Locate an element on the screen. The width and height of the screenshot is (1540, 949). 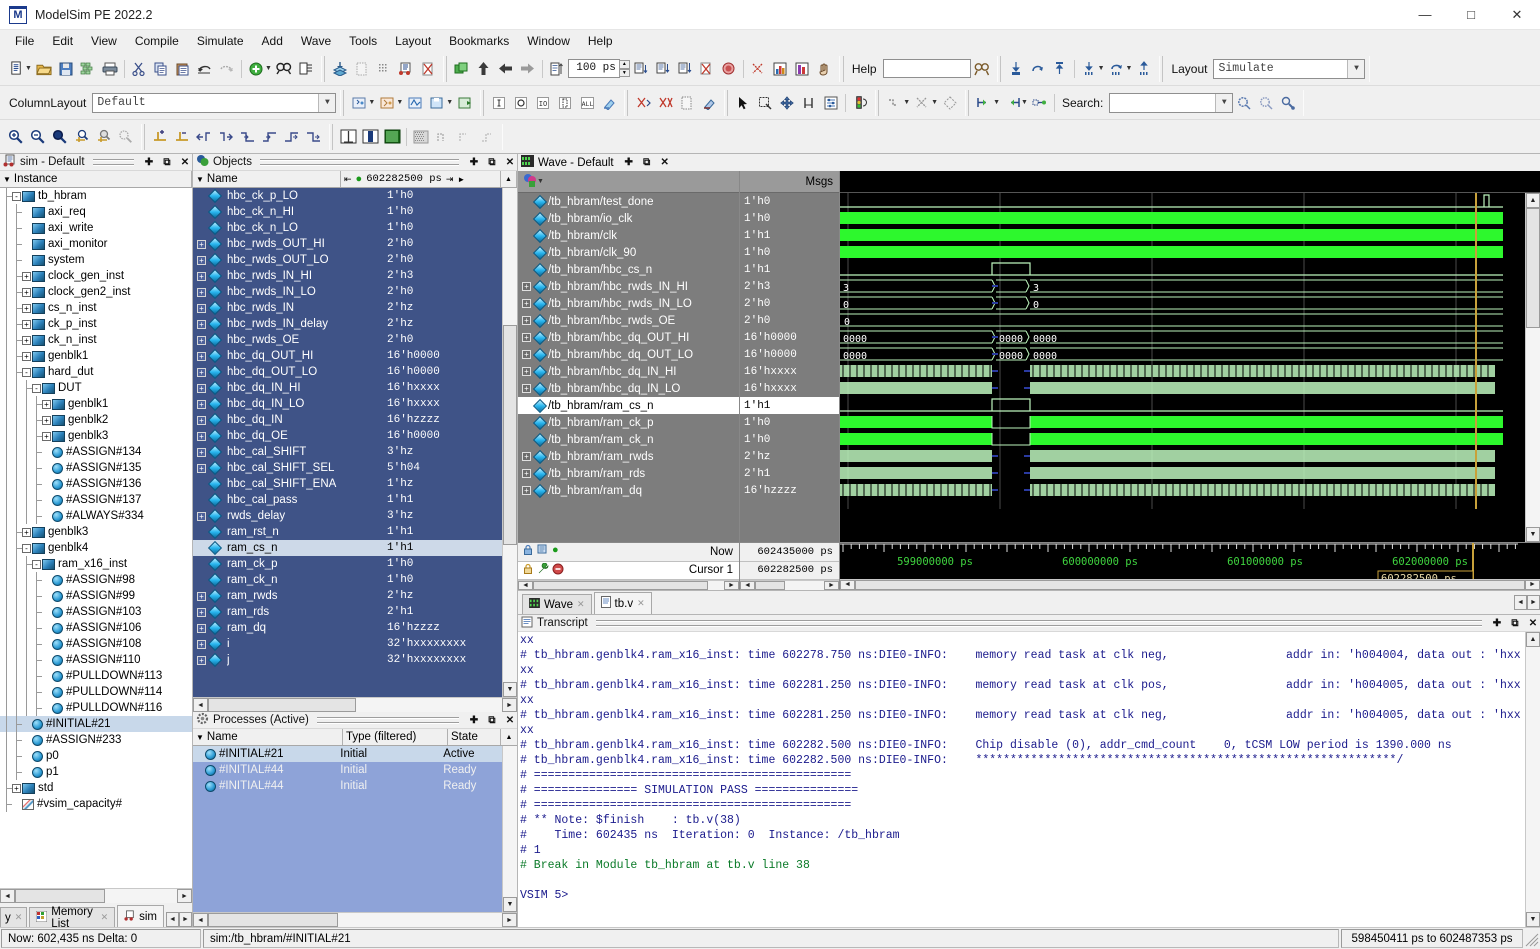
zoom-out-icon is located at coordinates (38, 137).